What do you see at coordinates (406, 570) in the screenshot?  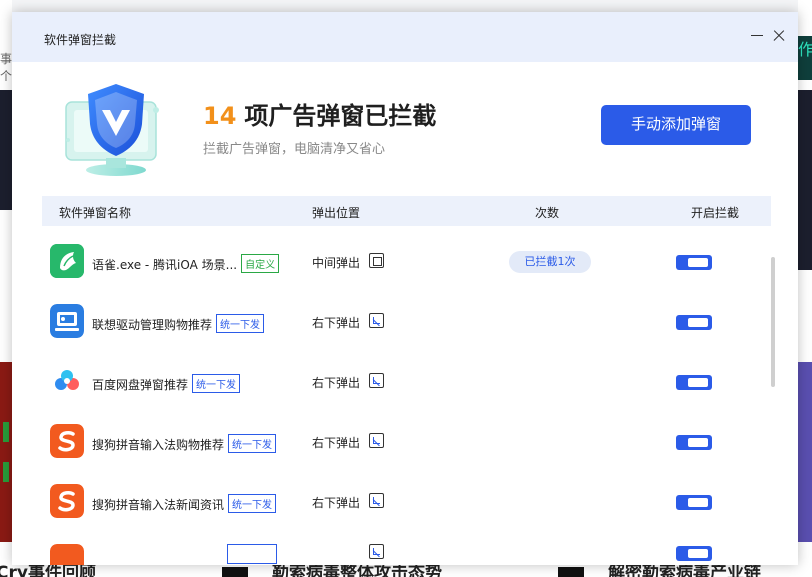 I see `background-bottom-strip: Cry事件回顾 勒索病毒整体攻击态势 解密勒索病毒产业链` at bounding box center [406, 570].